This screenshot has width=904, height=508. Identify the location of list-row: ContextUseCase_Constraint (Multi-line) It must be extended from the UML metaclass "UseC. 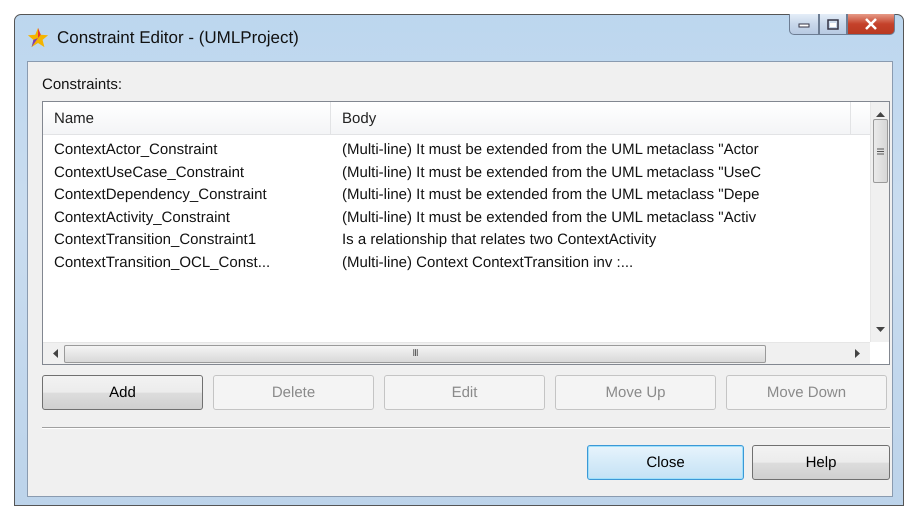
(456, 173).